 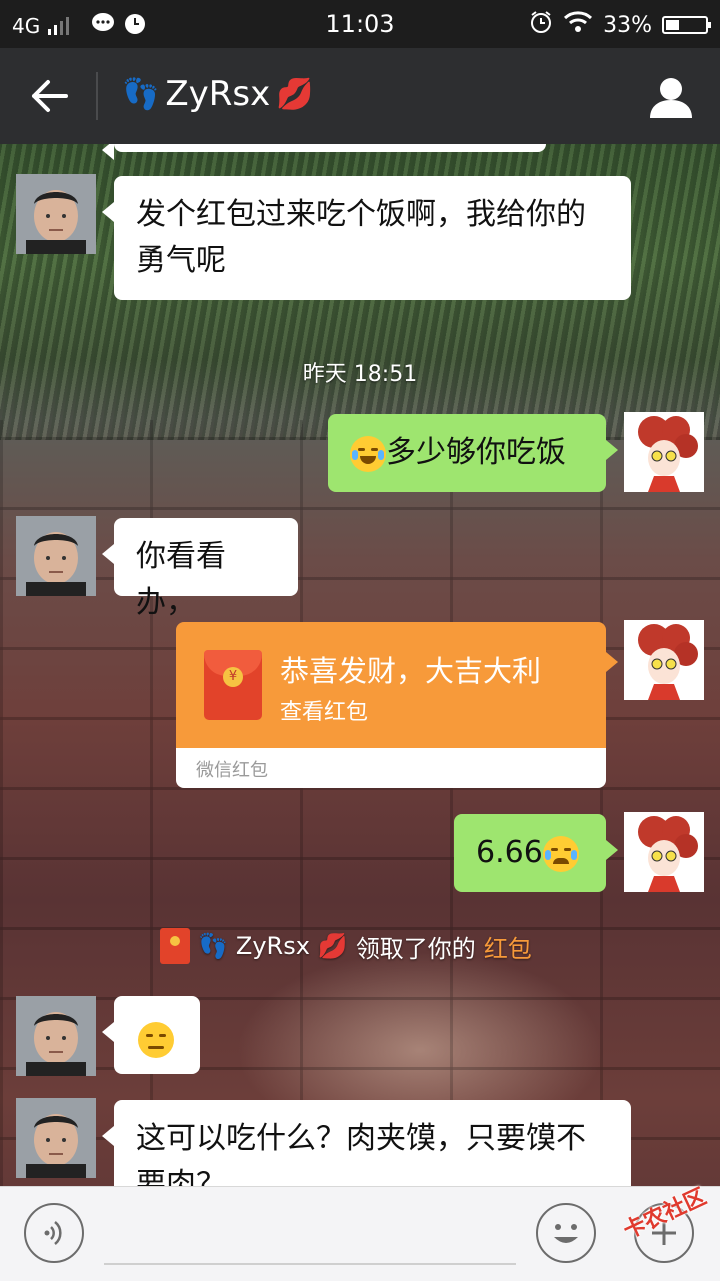 I want to click on message-text: 你看看办，, so click(x=181, y=579).